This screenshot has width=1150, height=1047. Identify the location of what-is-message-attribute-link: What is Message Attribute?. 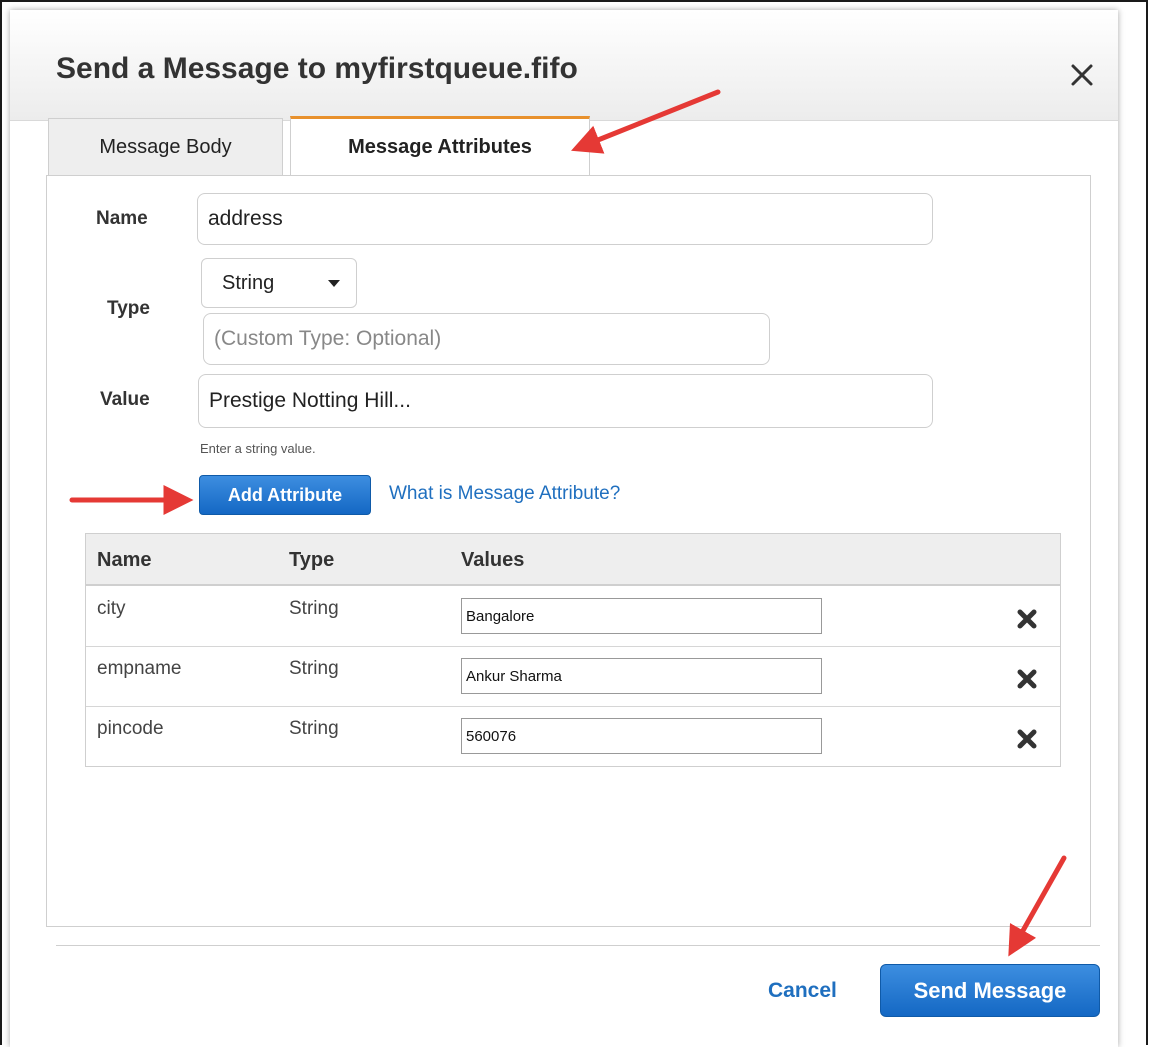
(504, 494).